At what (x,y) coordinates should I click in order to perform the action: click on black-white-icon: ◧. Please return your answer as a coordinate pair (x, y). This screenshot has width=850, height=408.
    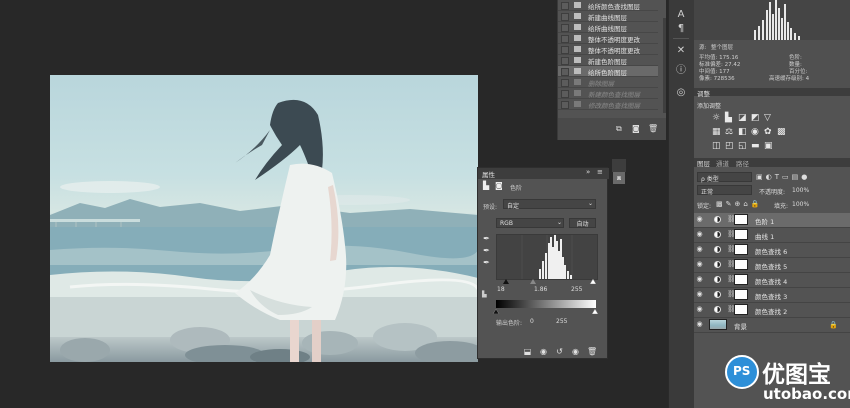
    Looking at the image, I should click on (742, 132).